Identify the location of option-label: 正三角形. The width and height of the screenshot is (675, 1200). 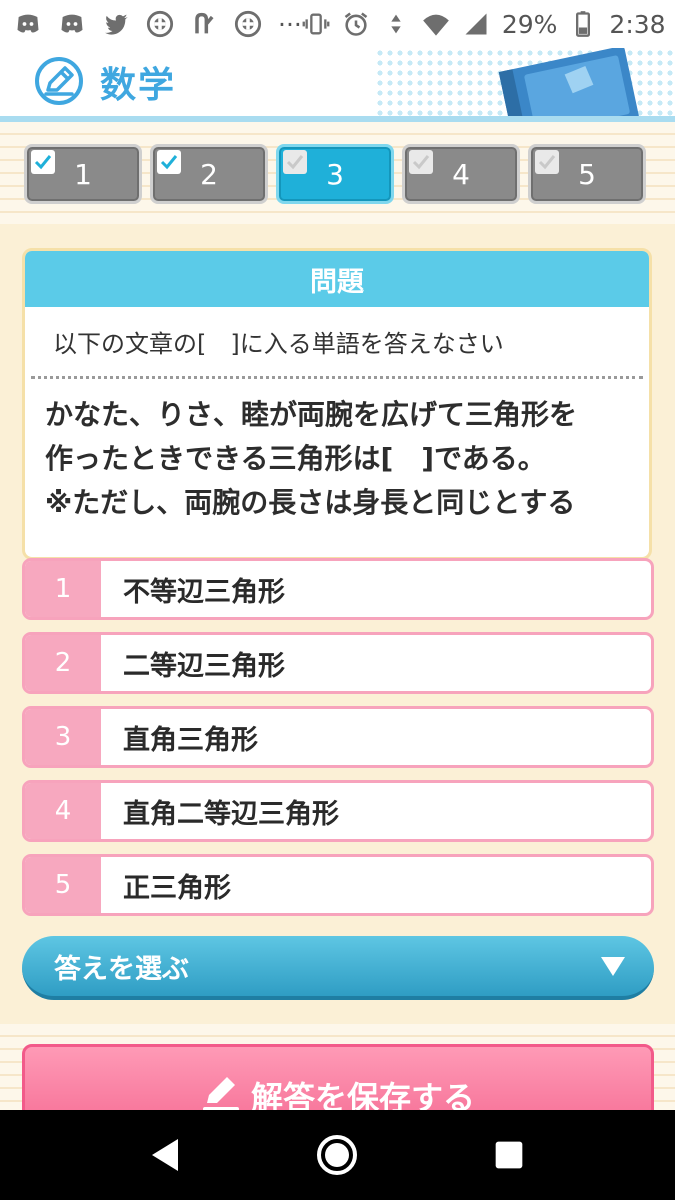
(177, 888).